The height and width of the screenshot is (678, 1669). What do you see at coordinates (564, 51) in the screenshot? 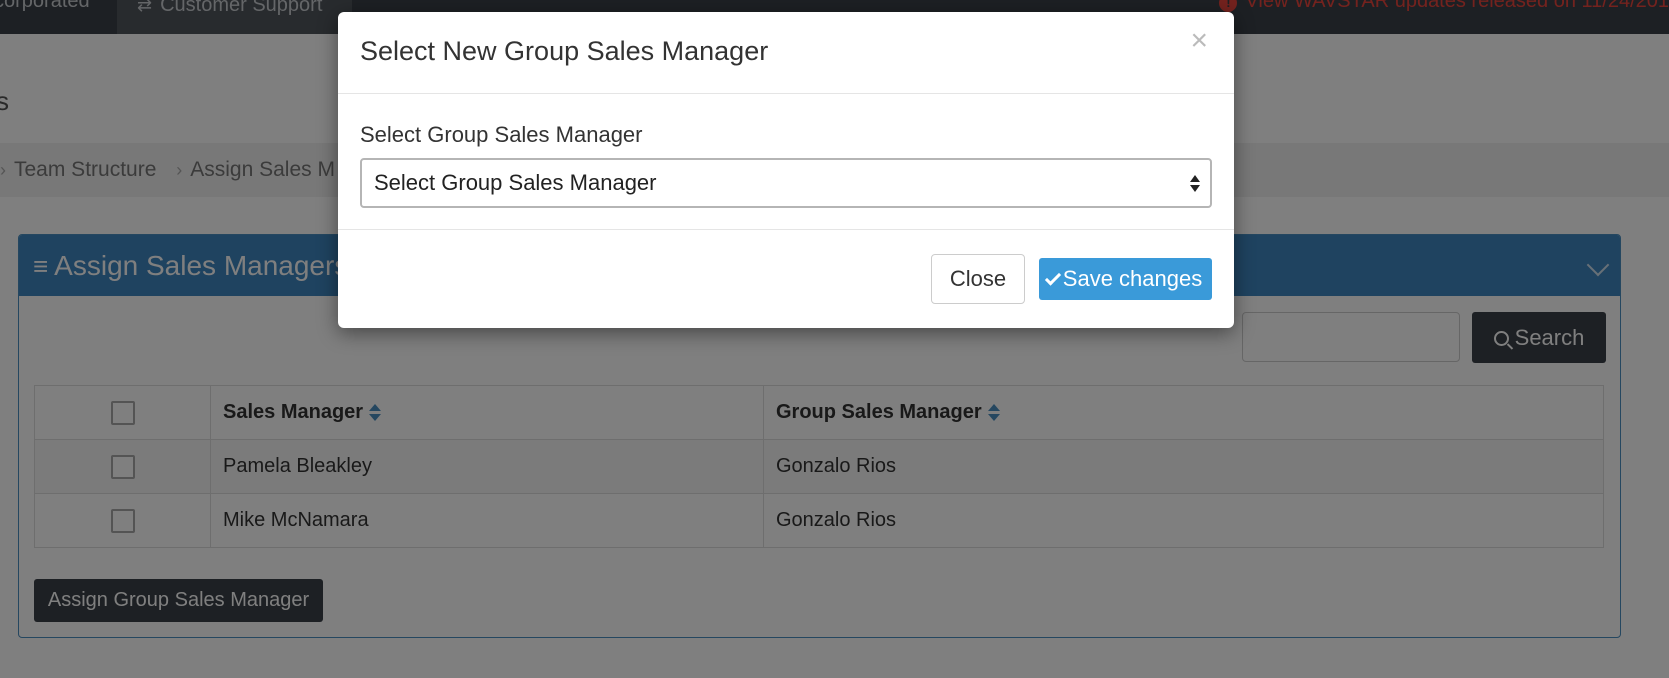
I see `modal-title: Select New Group Sales Manager` at bounding box center [564, 51].